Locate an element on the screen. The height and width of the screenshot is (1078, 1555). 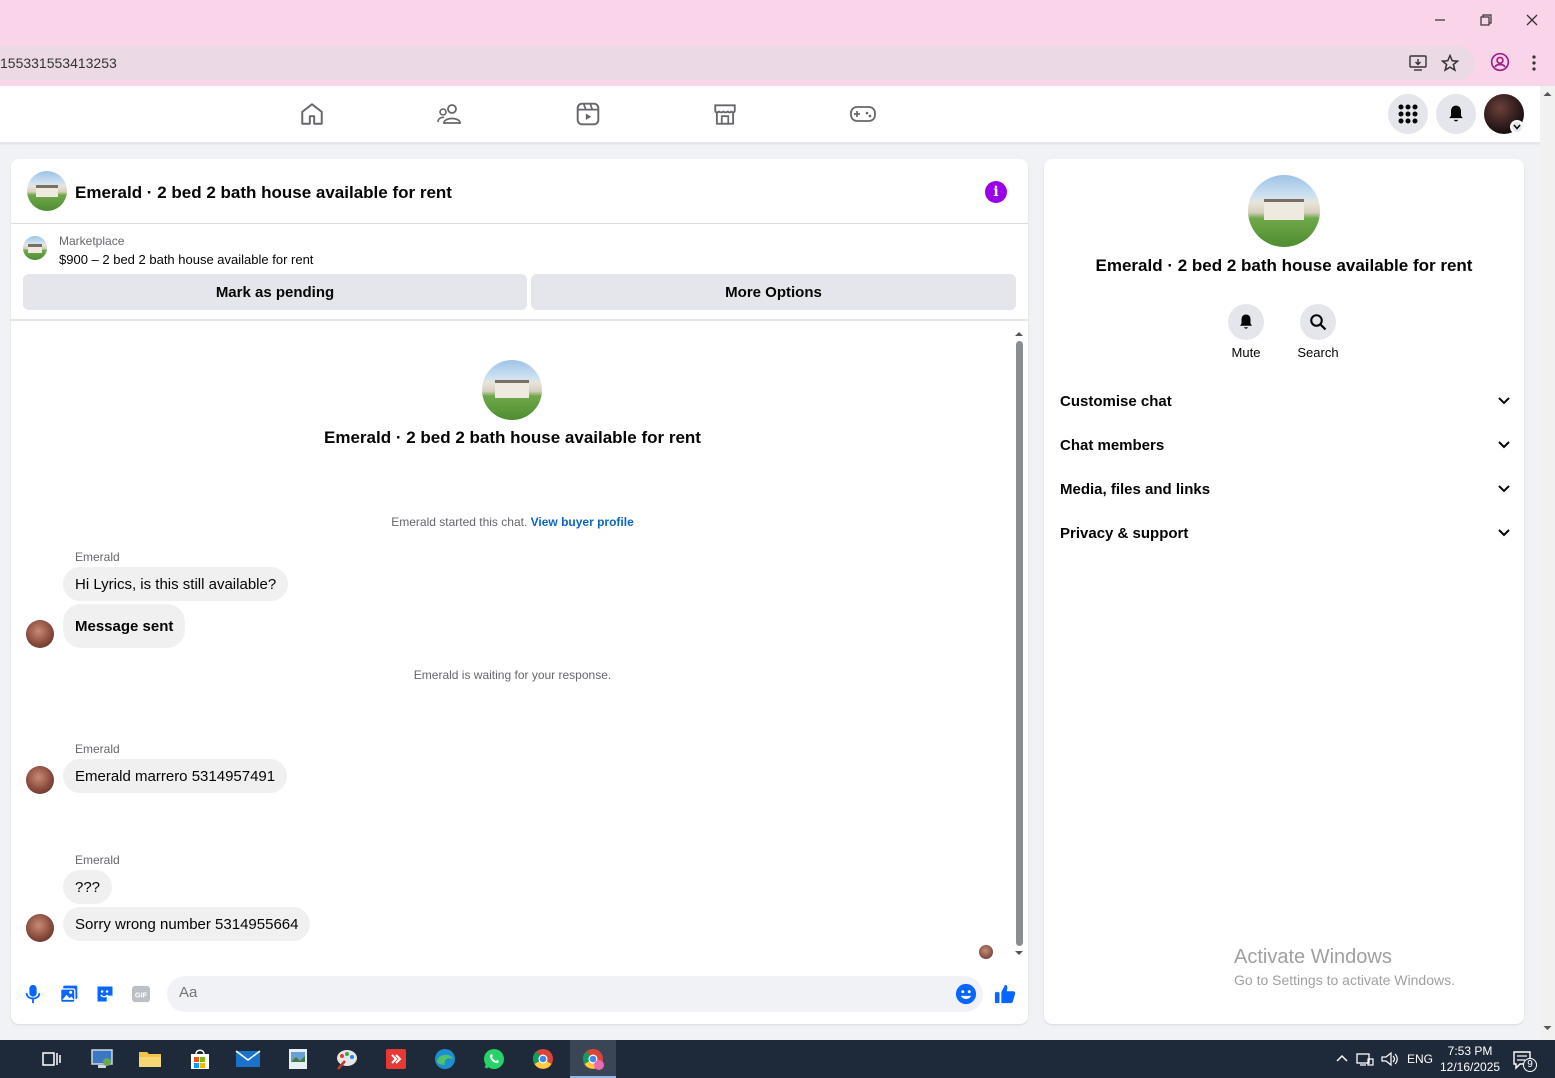
paint-app-icon is located at coordinates (347, 1059).